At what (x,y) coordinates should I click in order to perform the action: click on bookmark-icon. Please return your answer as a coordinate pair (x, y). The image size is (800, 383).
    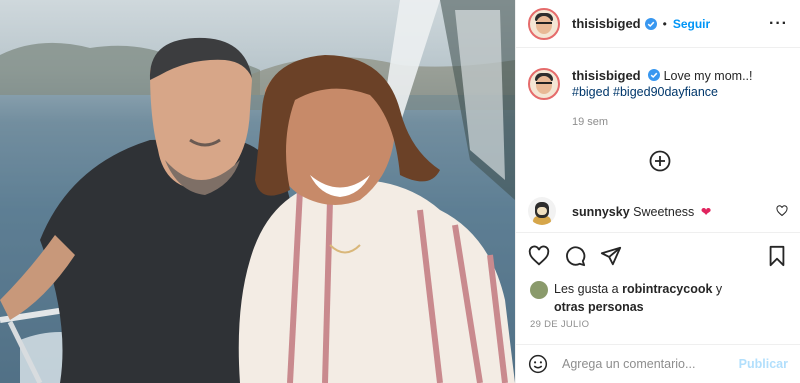
    Looking at the image, I should click on (777, 256).